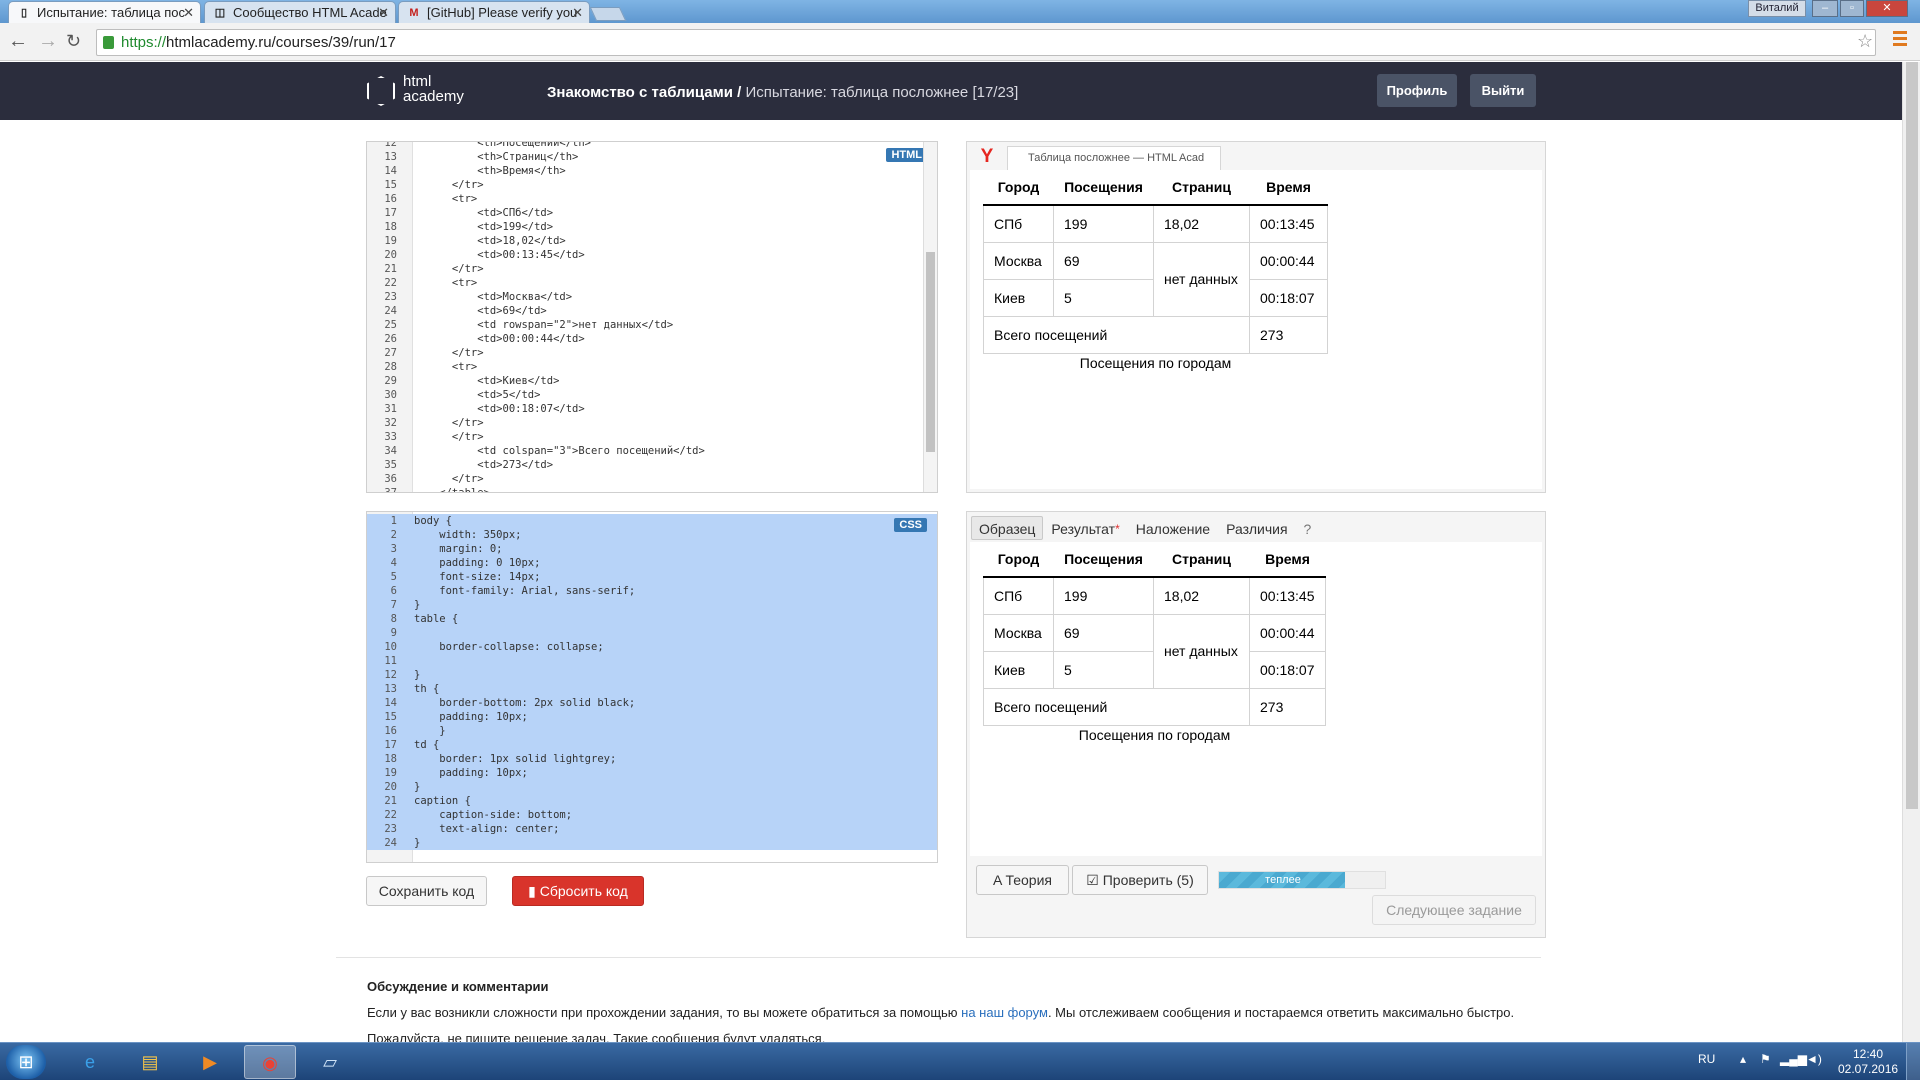  I want to click on file-explorer-icon: ▤, so click(150, 1062).